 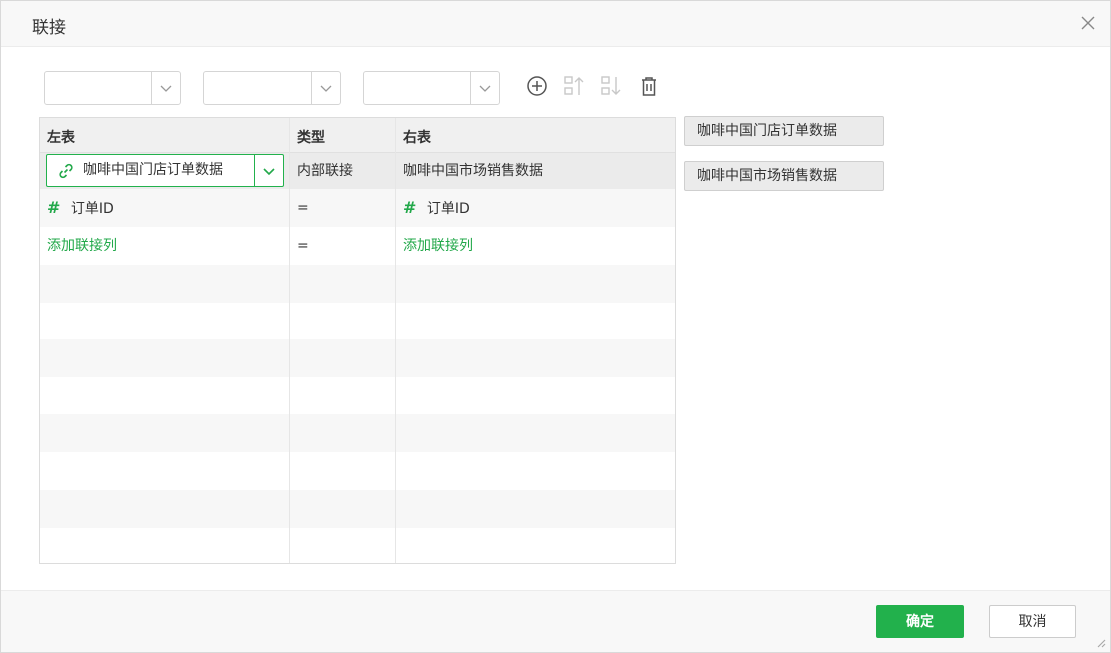 What do you see at coordinates (1032, 621) in the screenshot?
I see `cancel-button: 取消` at bounding box center [1032, 621].